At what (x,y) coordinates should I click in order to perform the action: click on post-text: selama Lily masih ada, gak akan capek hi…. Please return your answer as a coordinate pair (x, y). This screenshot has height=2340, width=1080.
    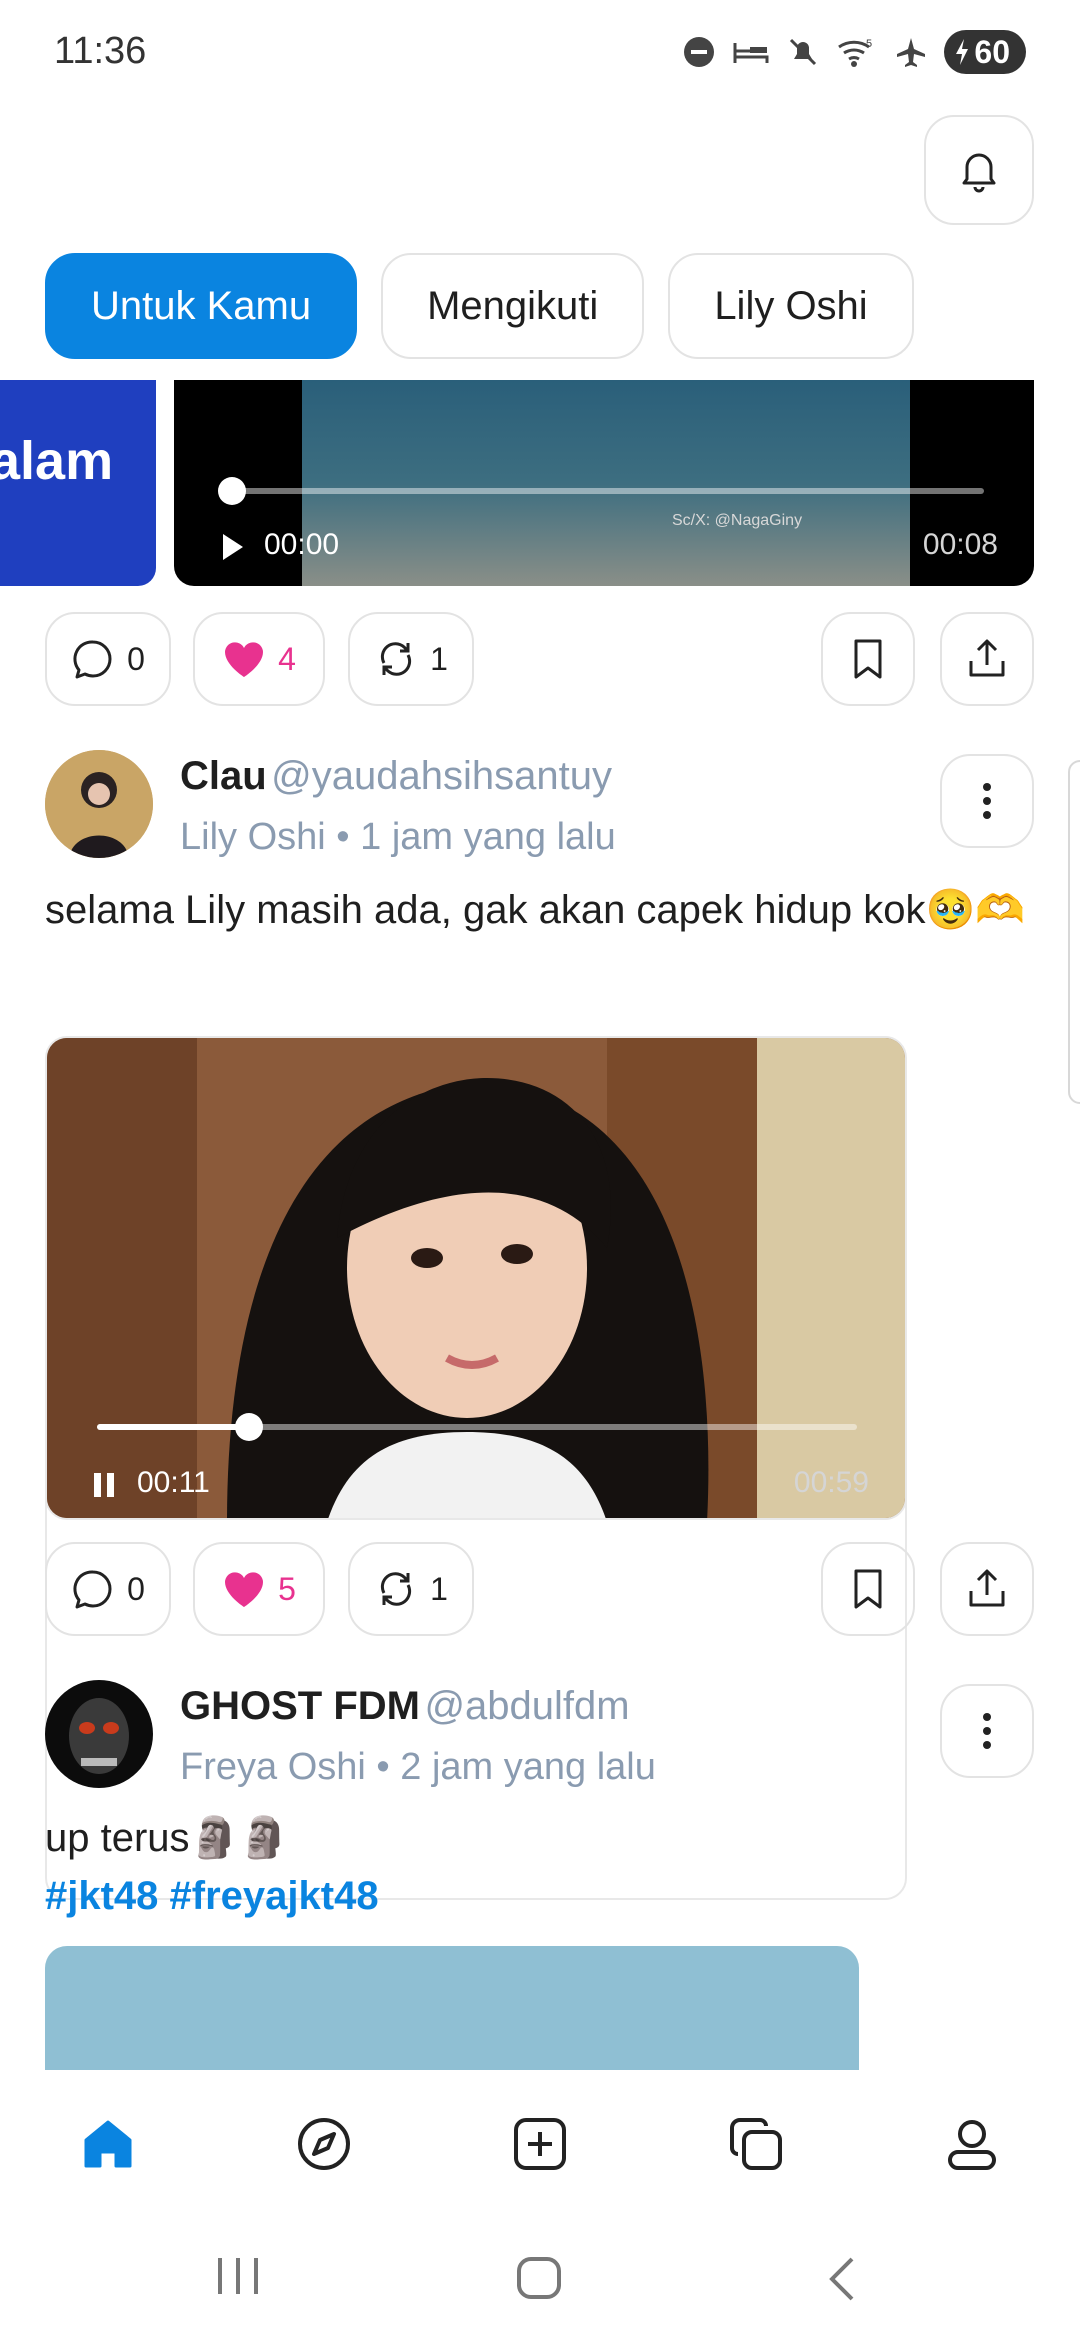
    Looking at the image, I should click on (535, 910).